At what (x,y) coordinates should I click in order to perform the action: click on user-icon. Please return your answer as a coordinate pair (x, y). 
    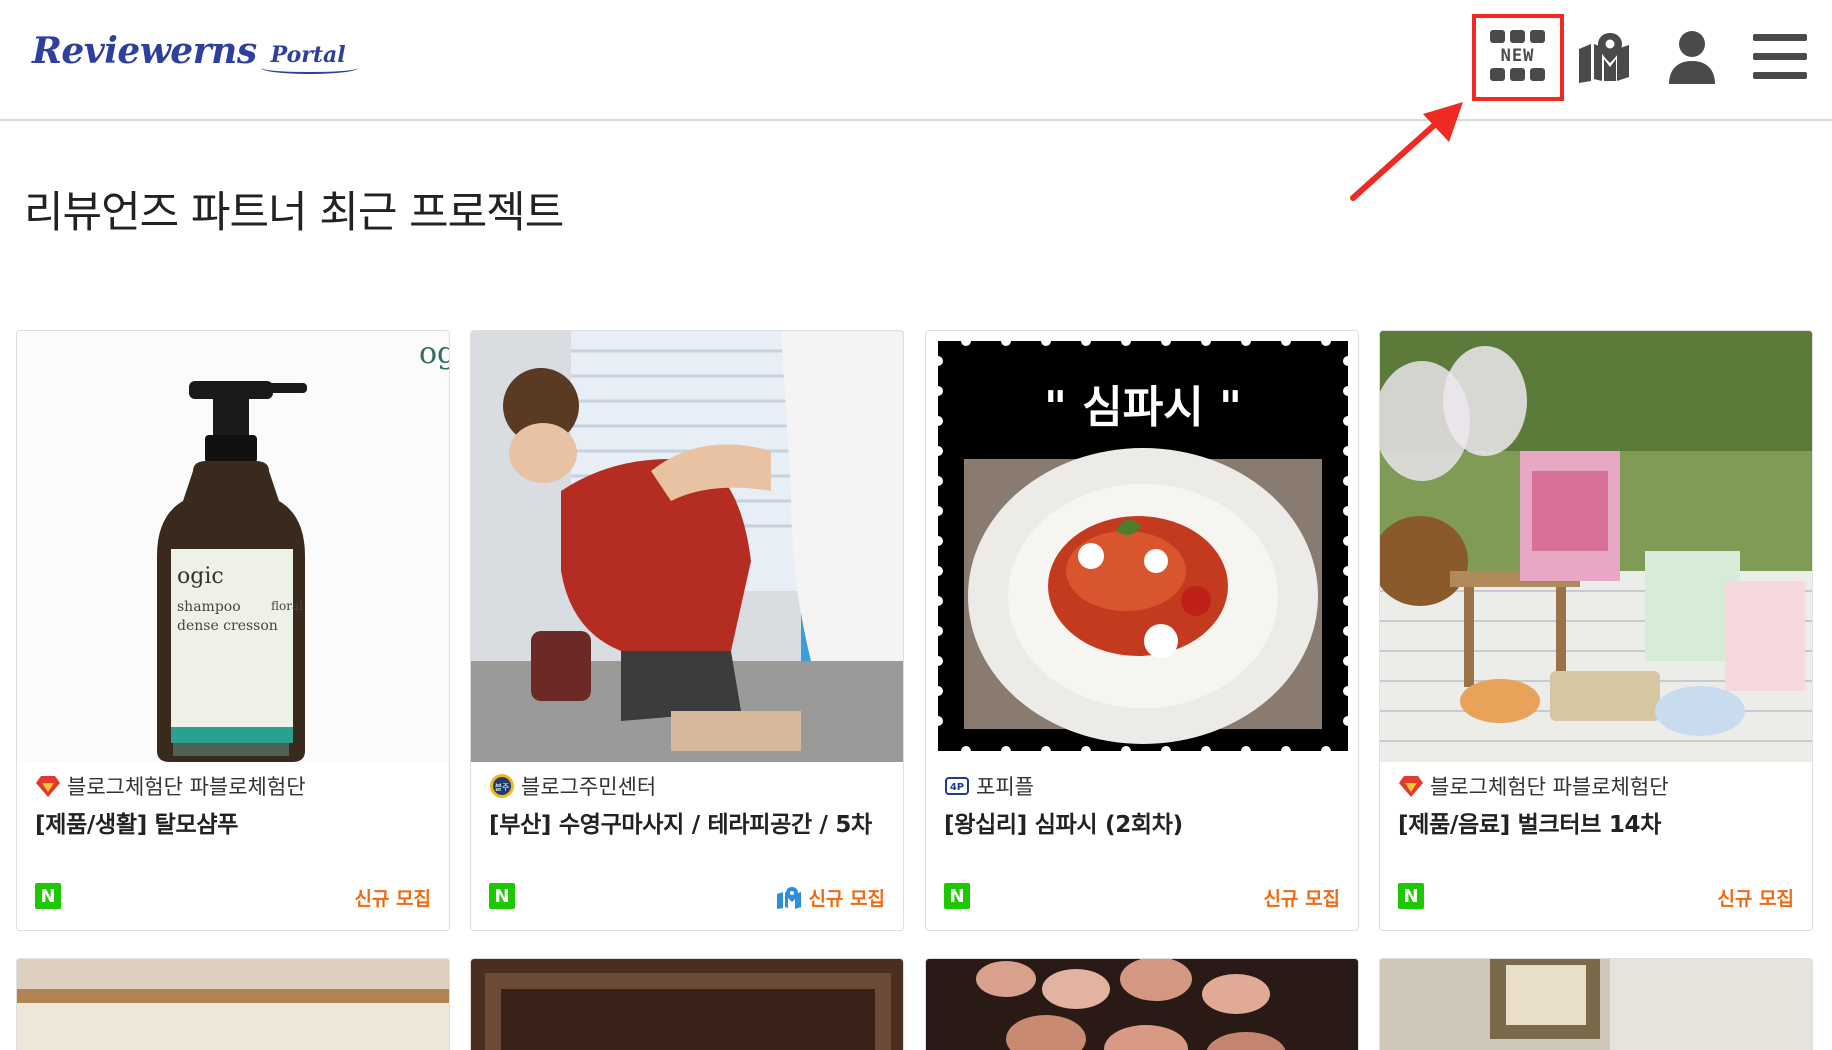
    Looking at the image, I should click on (1692, 57).